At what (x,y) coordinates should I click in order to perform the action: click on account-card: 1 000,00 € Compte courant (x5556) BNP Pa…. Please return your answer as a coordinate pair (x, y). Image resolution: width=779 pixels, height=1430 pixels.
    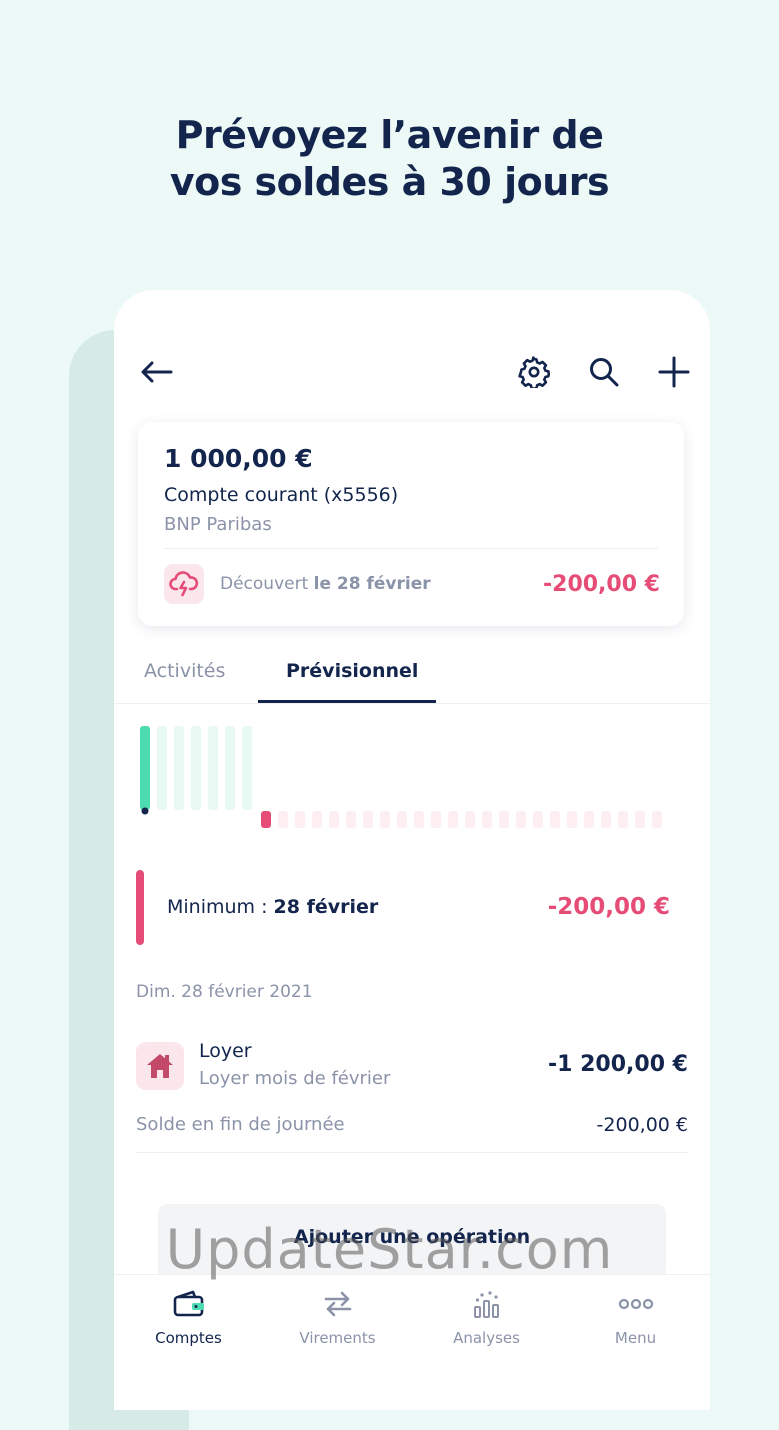
    Looking at the image, I should click on (411, 524).